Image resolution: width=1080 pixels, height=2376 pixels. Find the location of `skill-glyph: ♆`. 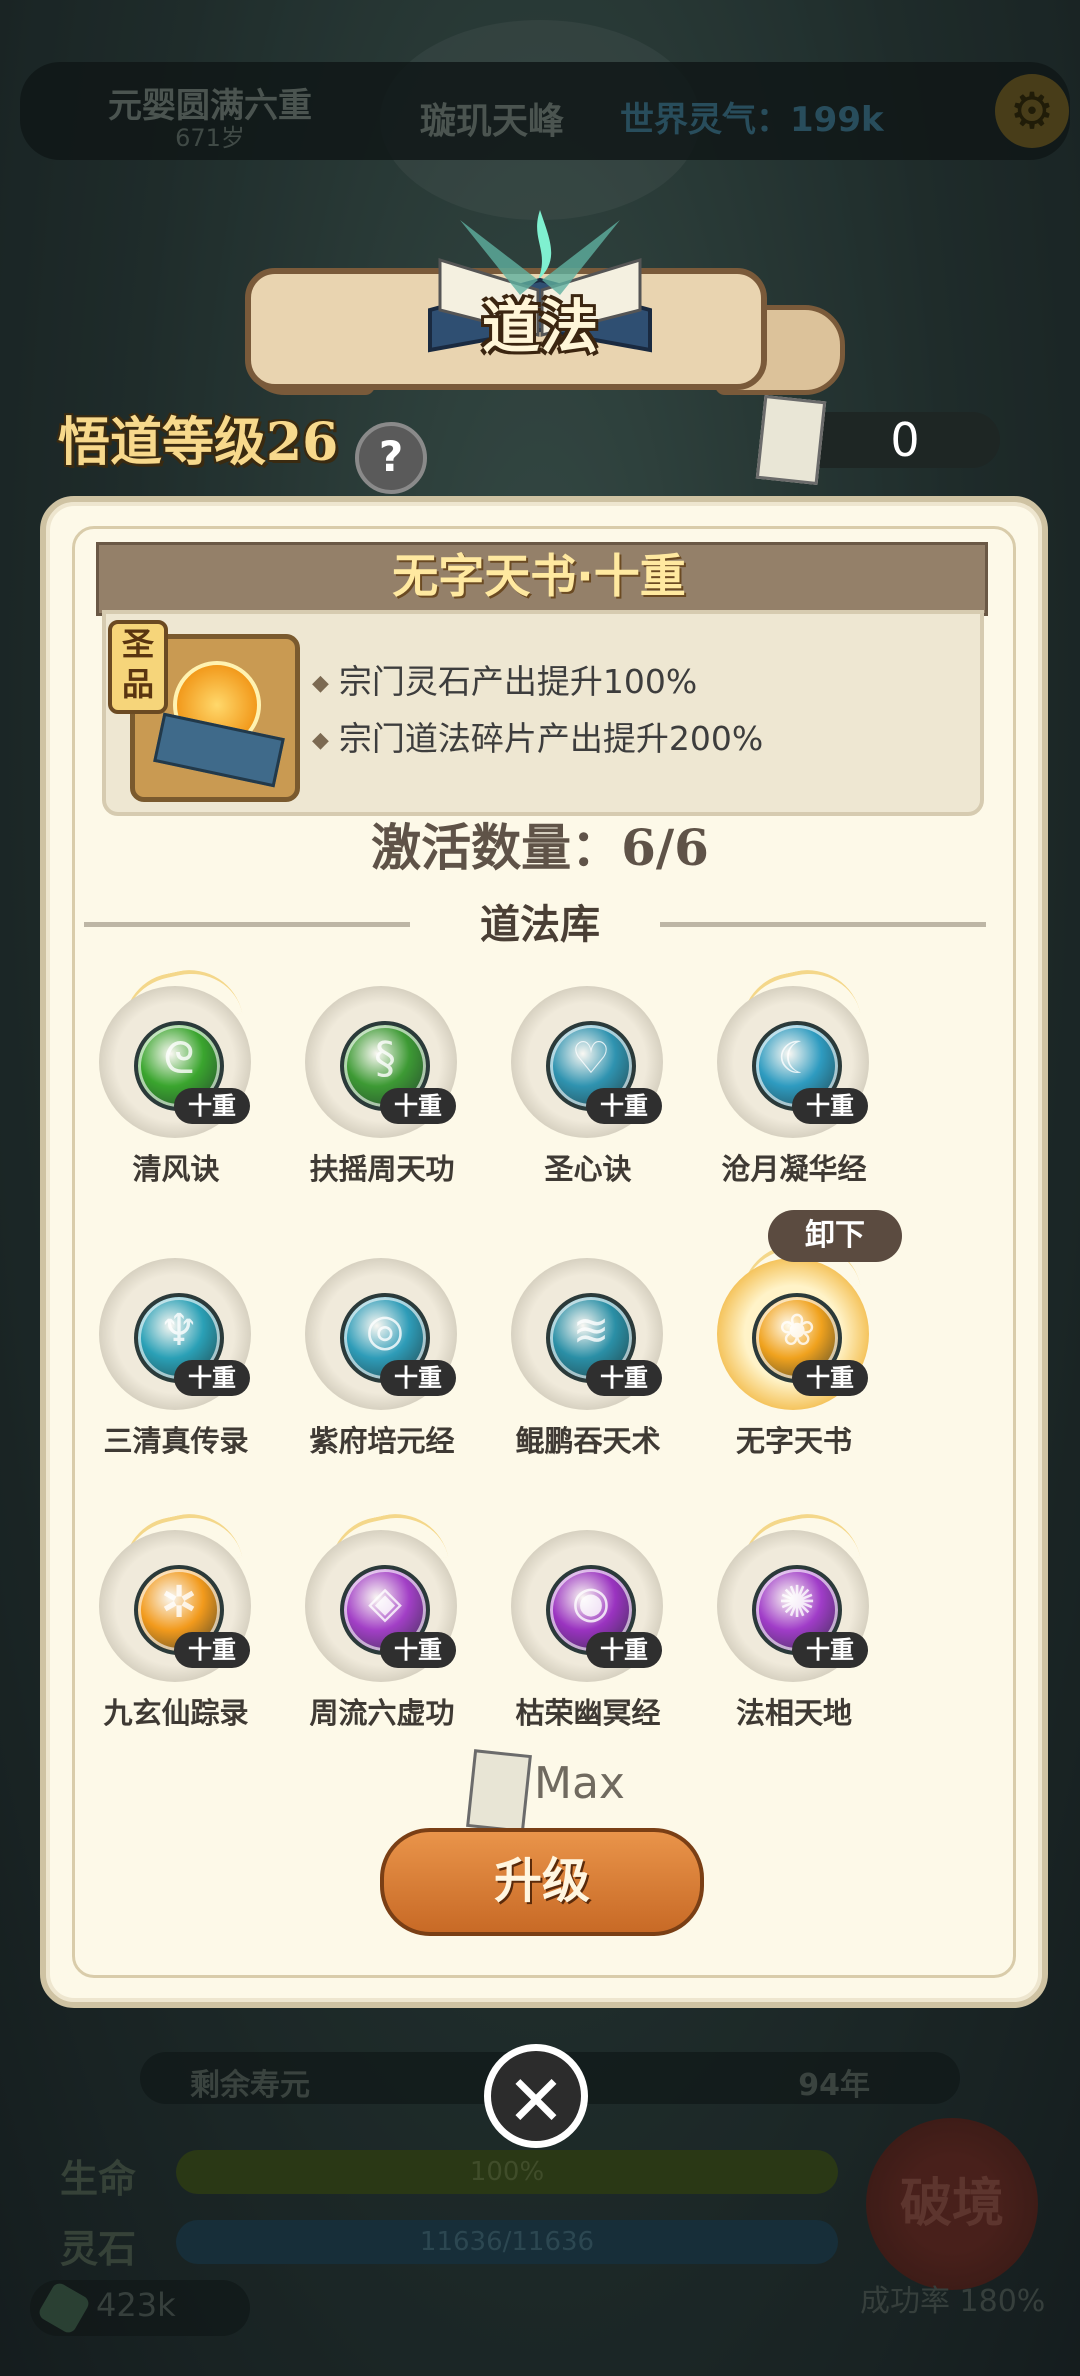

skill-glyph: ♆ is located at coordinates (179, 1330).